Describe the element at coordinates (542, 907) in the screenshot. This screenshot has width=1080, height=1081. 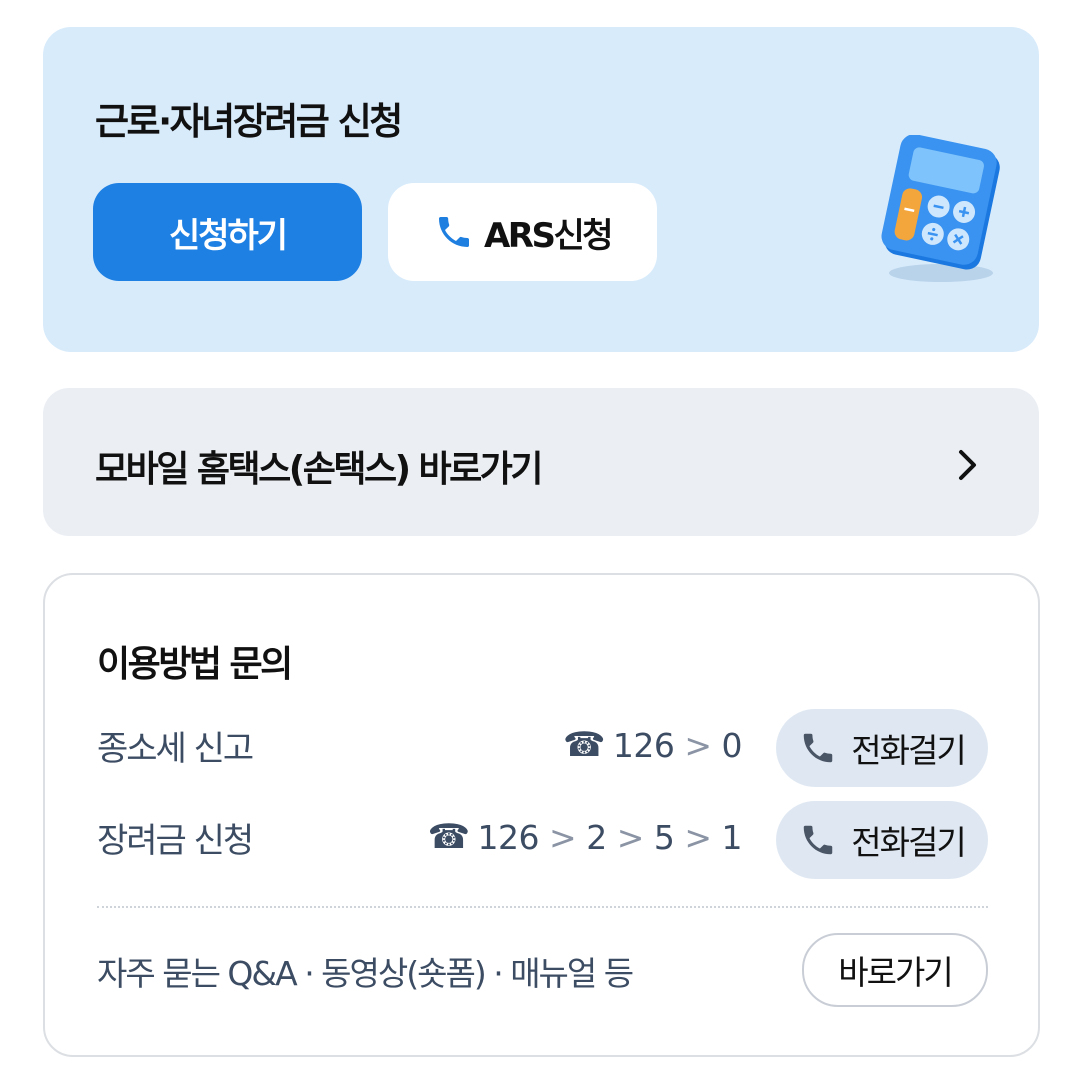
I see `divider` at that location.